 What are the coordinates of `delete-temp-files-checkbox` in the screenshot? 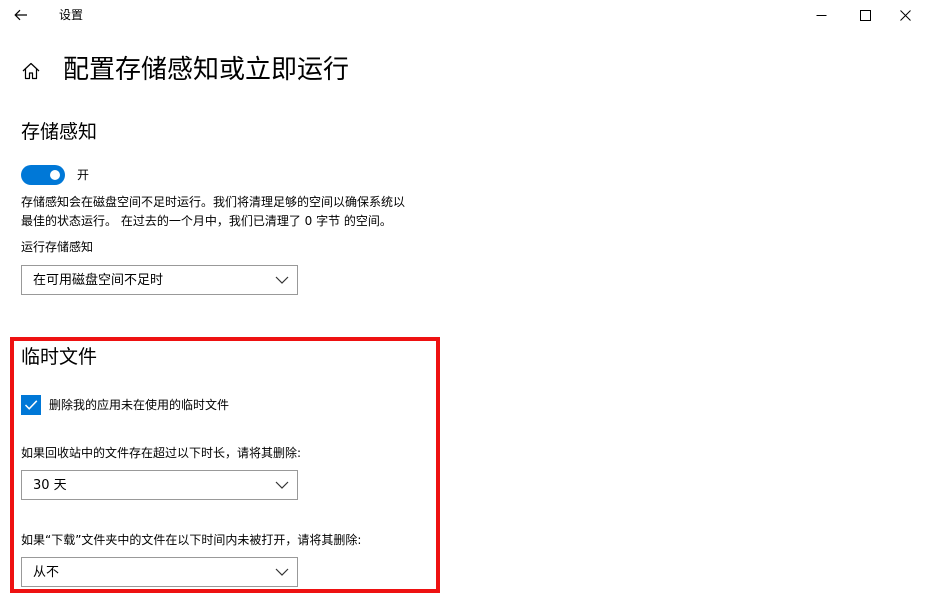 It's located at (31, 405).